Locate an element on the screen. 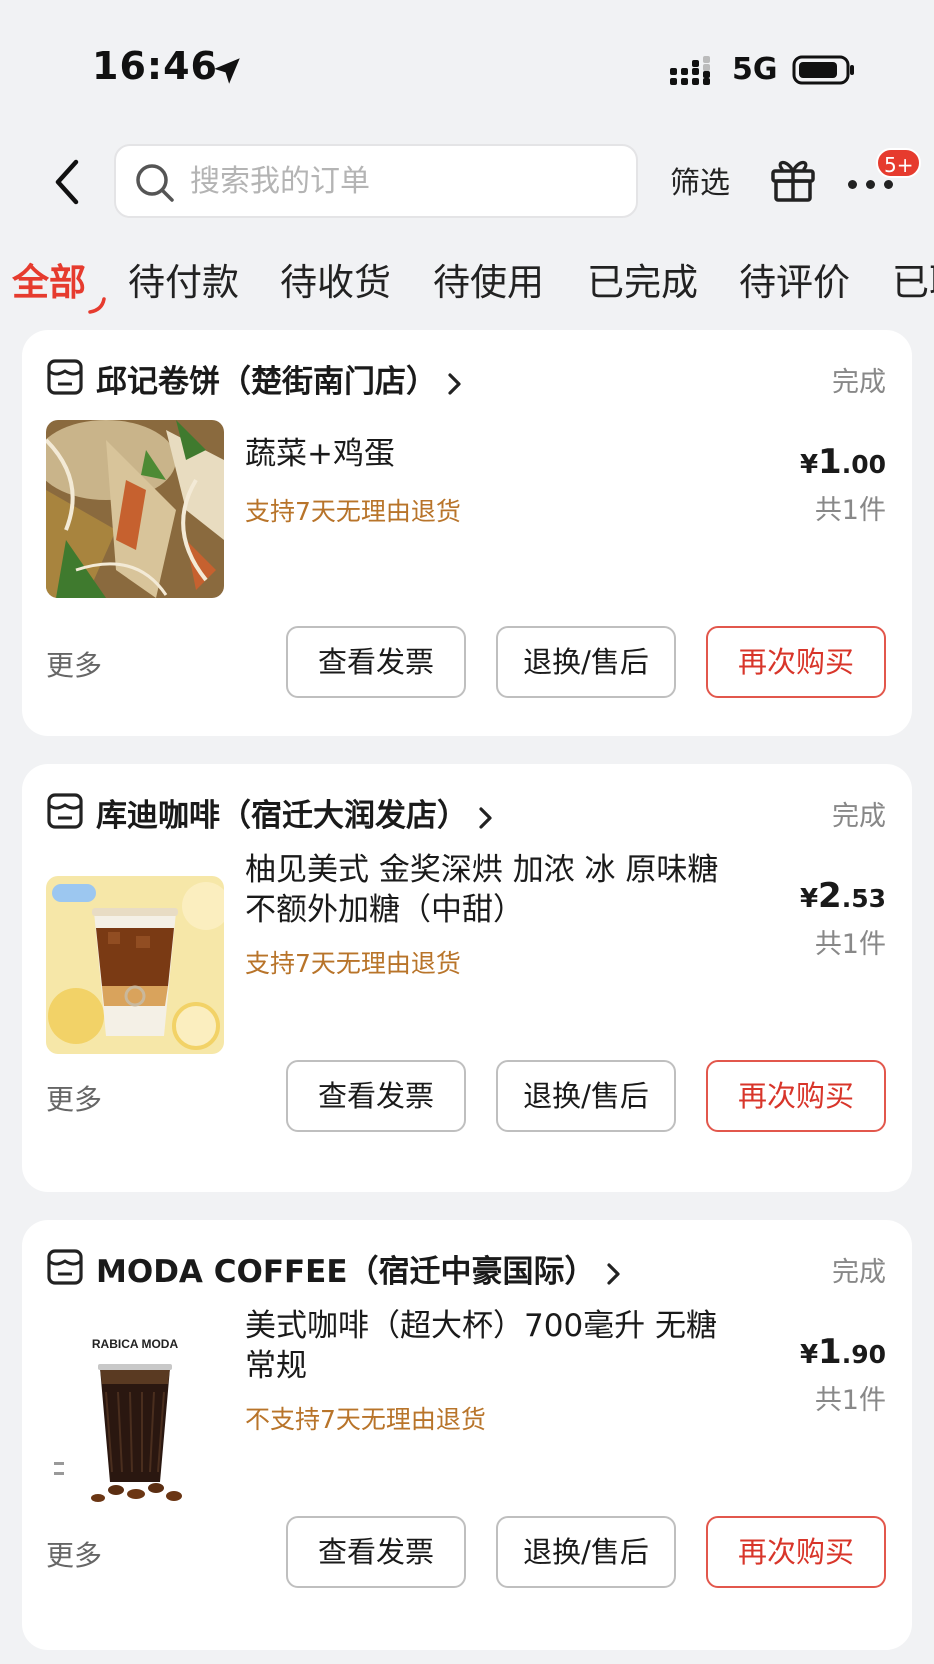 The width and height of the screenshot is (934, 1664). more-menu-button: 5+ is located at coordinates (884, 176).